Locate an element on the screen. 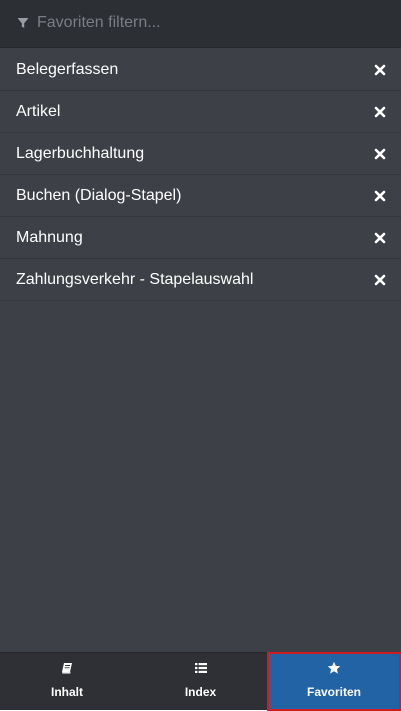 The image size is (401, 711). tab-label: Favoriten is located at coordinates (333, 692).